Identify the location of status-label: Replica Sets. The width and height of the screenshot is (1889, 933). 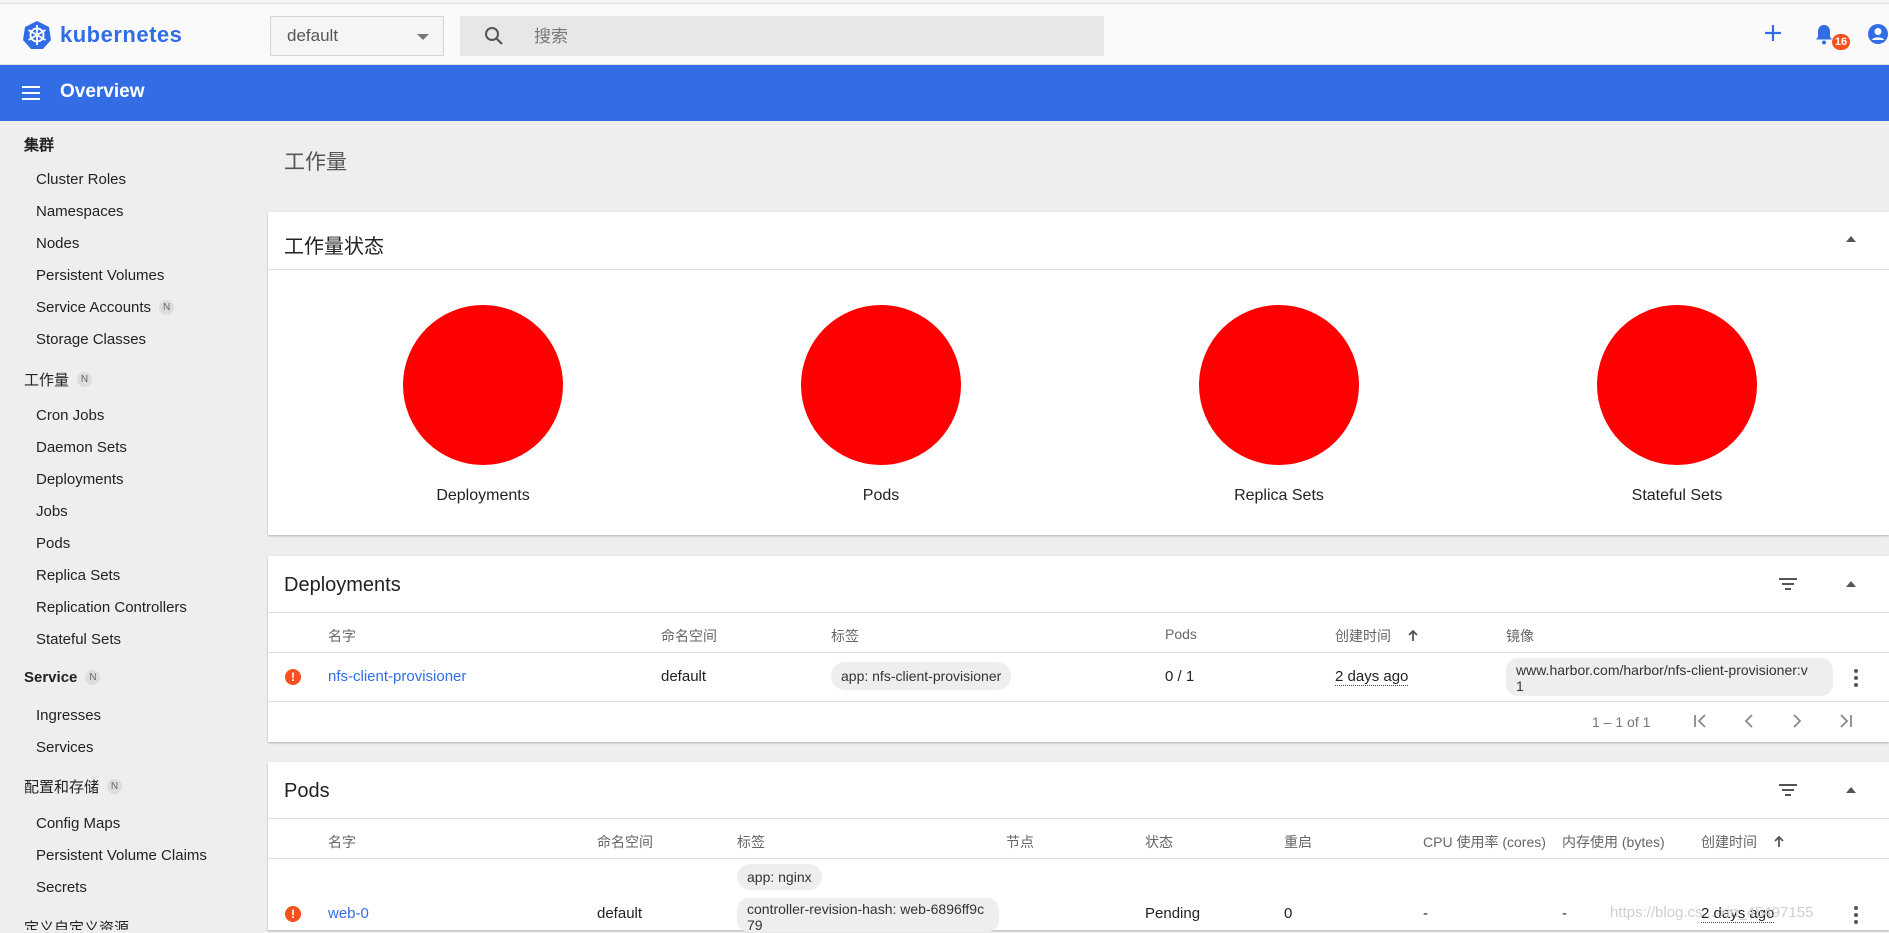
(1279, 495).